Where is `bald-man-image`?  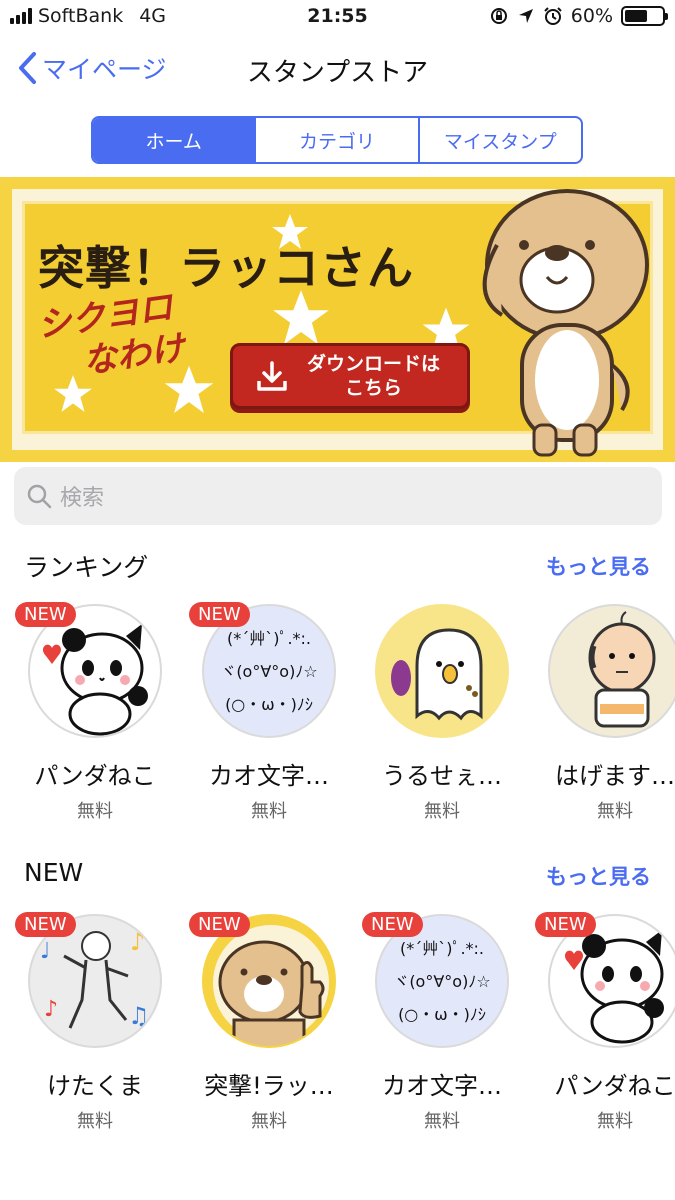
bald-man-image is located at coordinates (622, 669).